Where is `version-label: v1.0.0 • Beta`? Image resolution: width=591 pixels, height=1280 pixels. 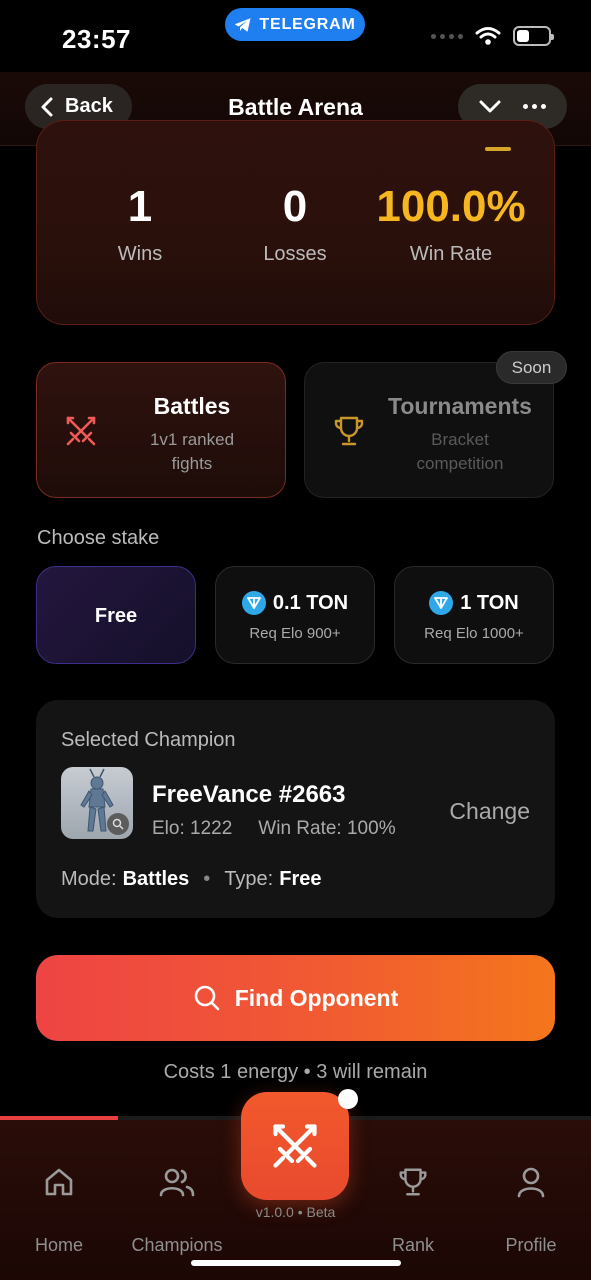 version-label: v1.0.0 • Beta is located at coordinates (295, 1212).